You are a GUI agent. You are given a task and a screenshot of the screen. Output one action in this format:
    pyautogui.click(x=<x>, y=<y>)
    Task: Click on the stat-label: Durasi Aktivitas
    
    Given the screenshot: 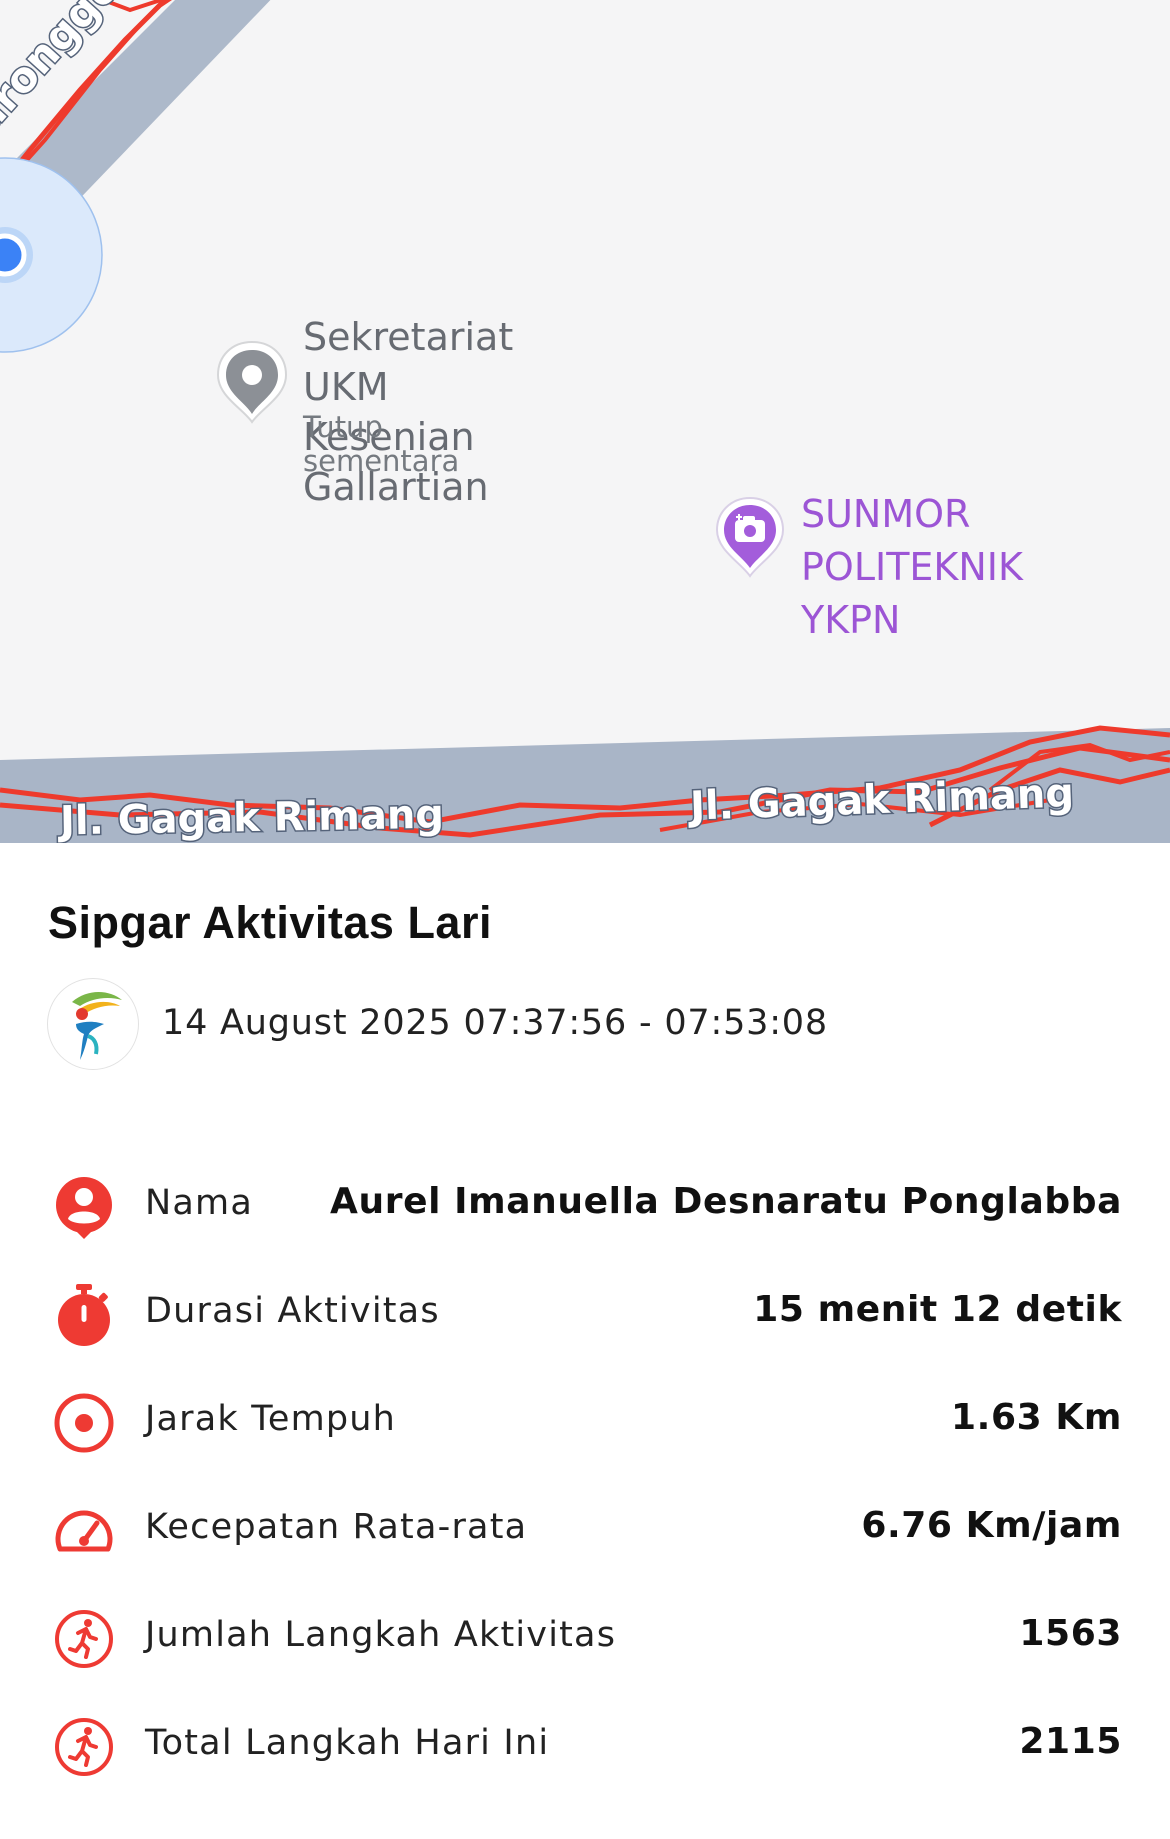 What is the action you would take?
    pyautogui.click(x=292, y=1311)
    